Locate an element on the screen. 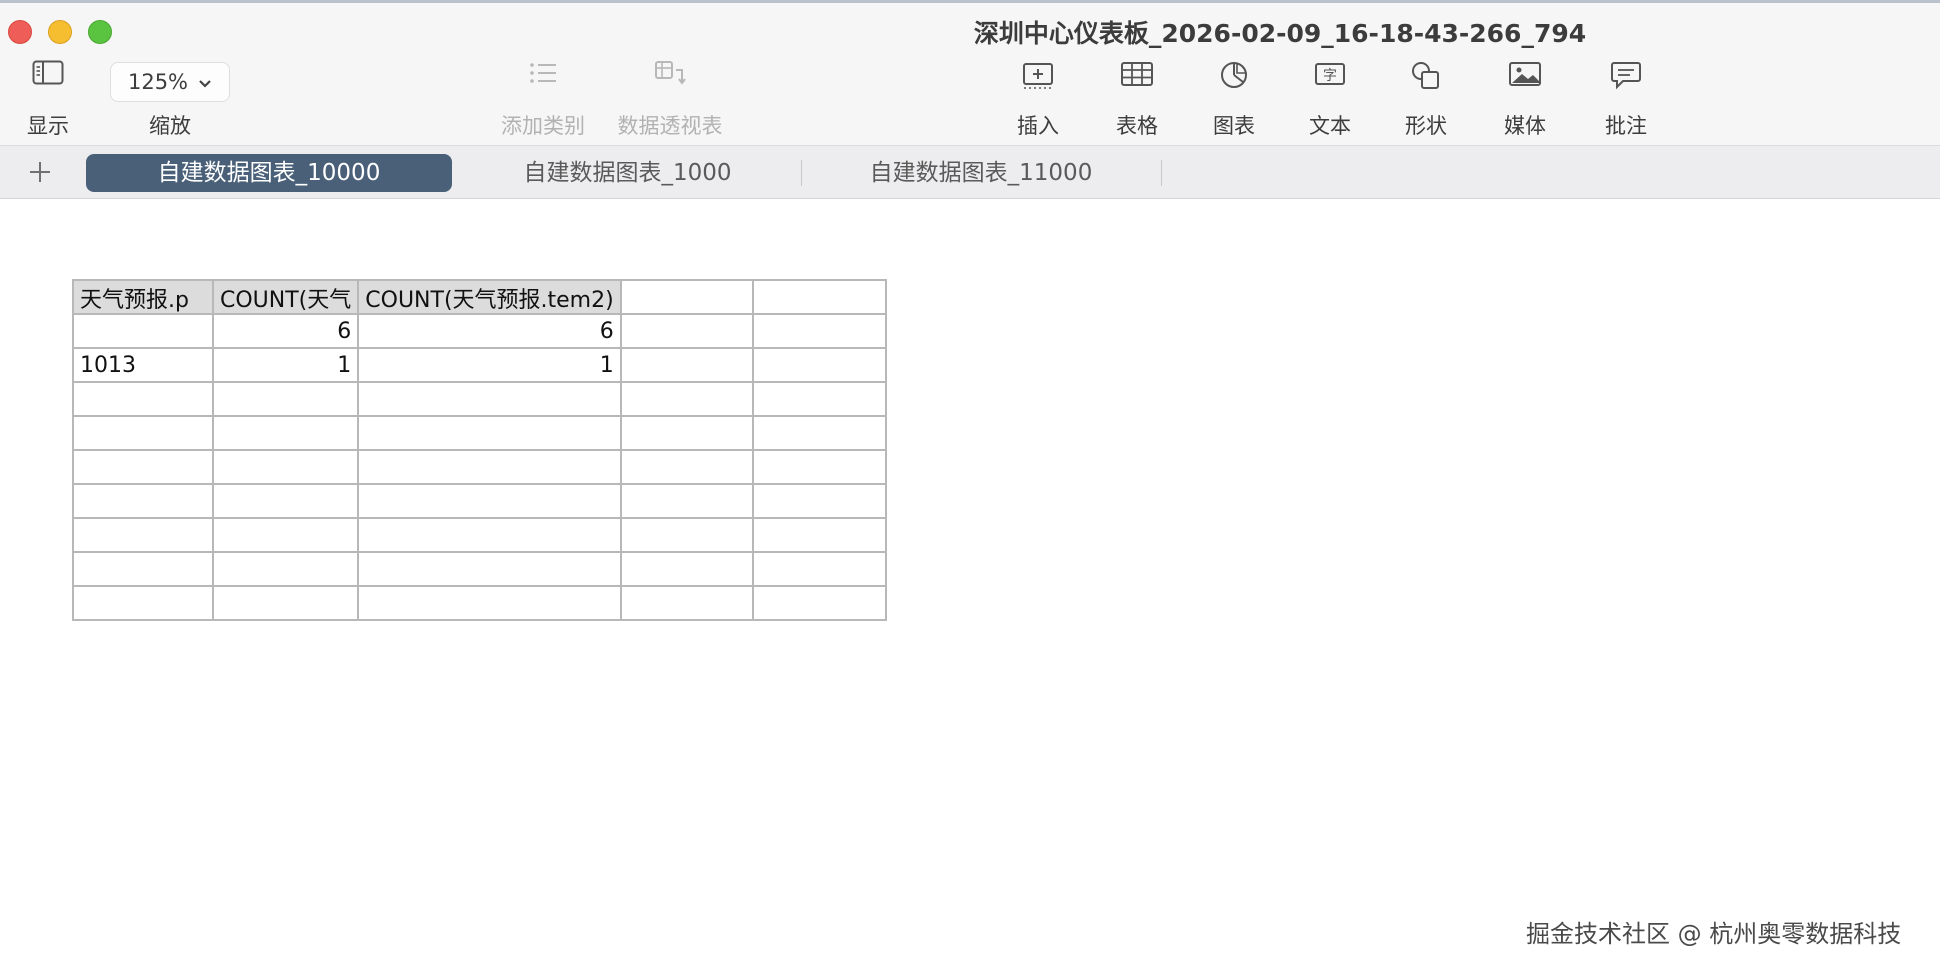 This screenshot has height=972, width=1940. shape-button: 形状 is located at coordinates (1426, 100).